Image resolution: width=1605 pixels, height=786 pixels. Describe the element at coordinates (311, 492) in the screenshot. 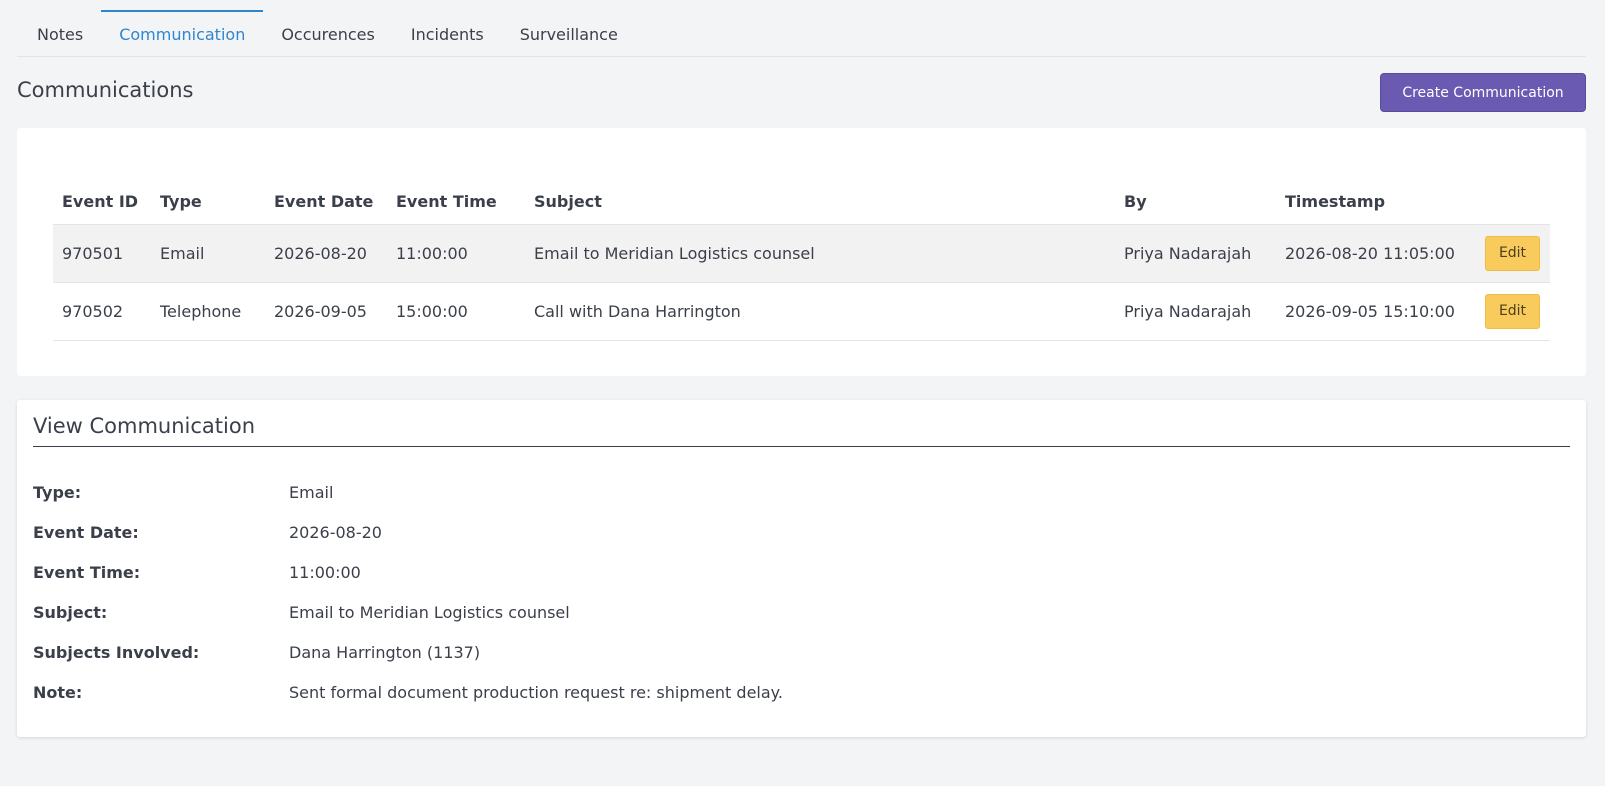

I see `detail-value: Email` at that location.